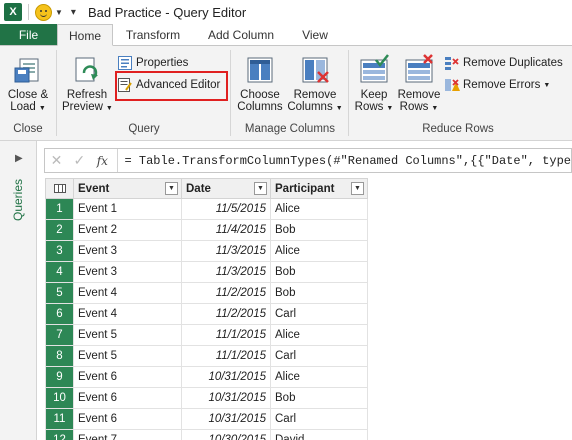 The height and width of the screenshot is (440, 572). I want to click on remove-columns-label-2: Columns ▼, so click(315, 108).